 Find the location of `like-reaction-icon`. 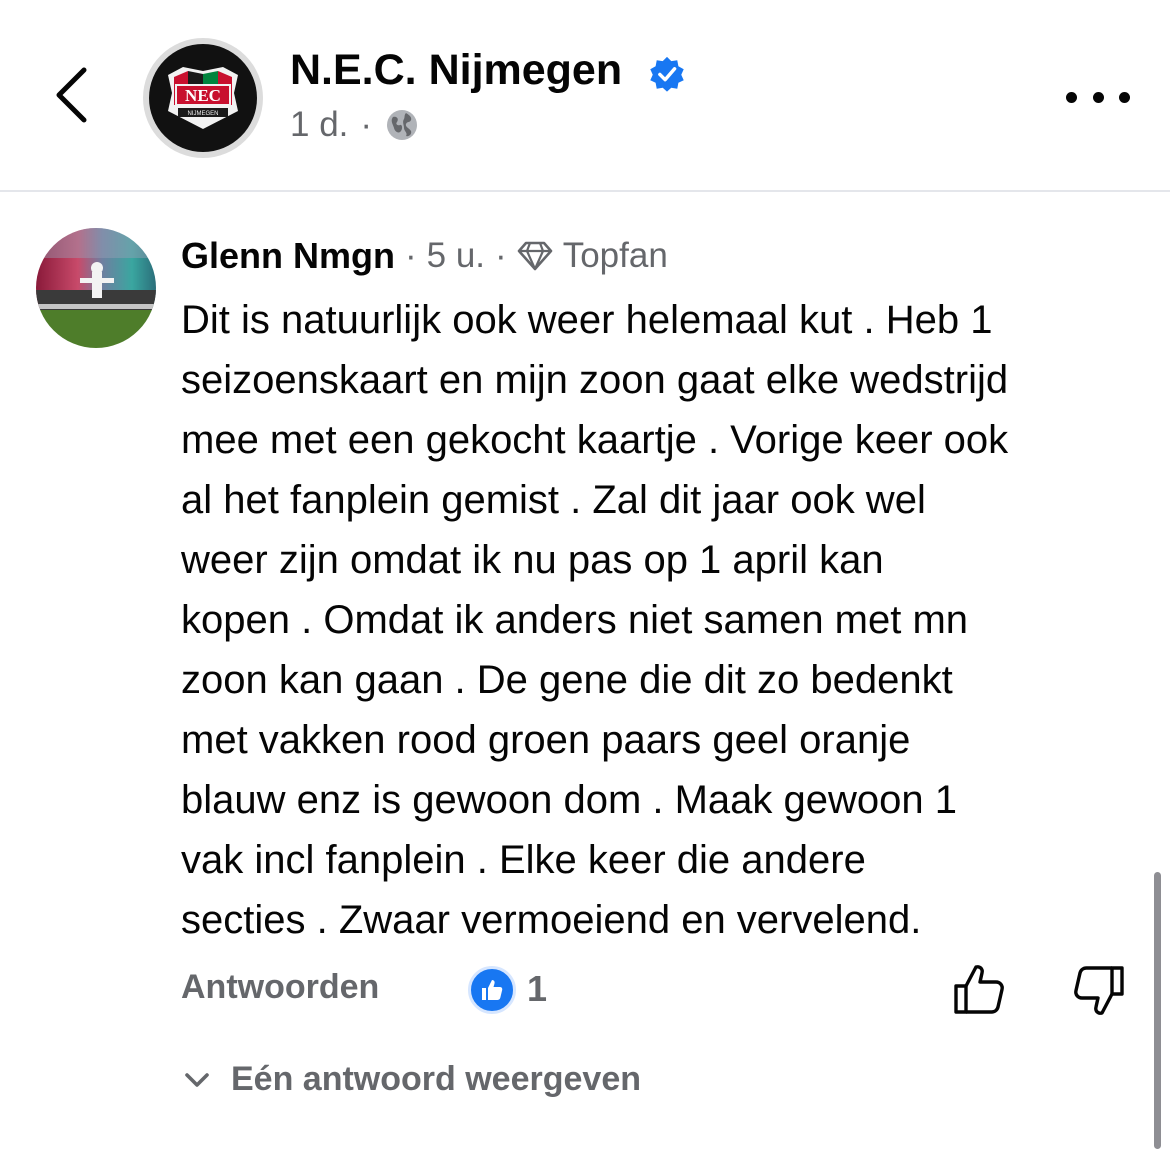

like-reaction-icon is located at coordinates (492, 990).